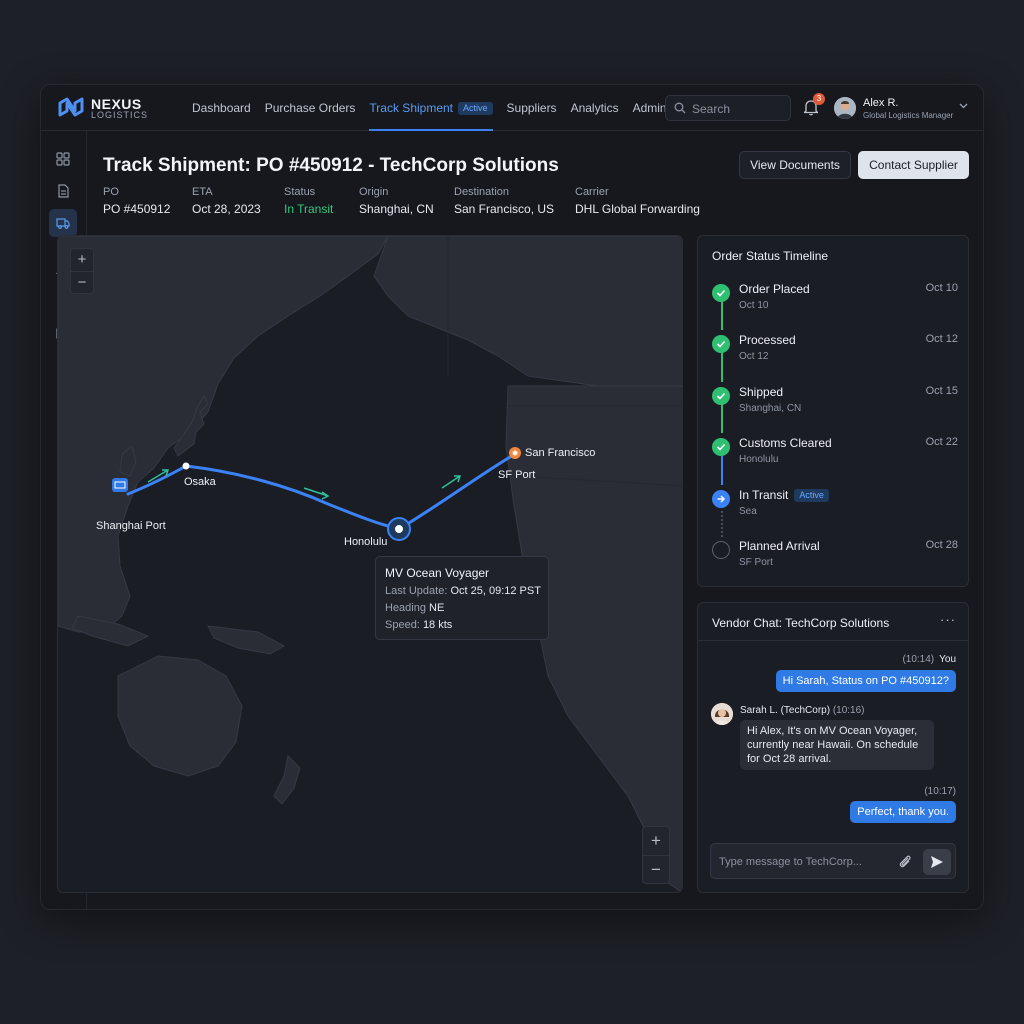  I want to click on paperclip-icon, so click(905, 861).